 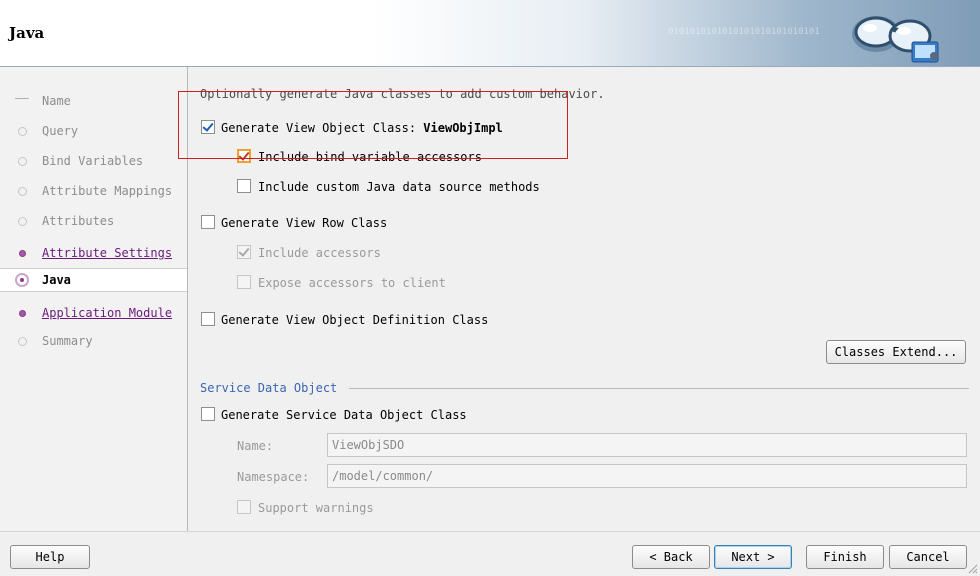 What do you see at coordinates (67, 341) in the screenshot?
I see `nav-step-label: Summary` at bounding box center [67, 341].